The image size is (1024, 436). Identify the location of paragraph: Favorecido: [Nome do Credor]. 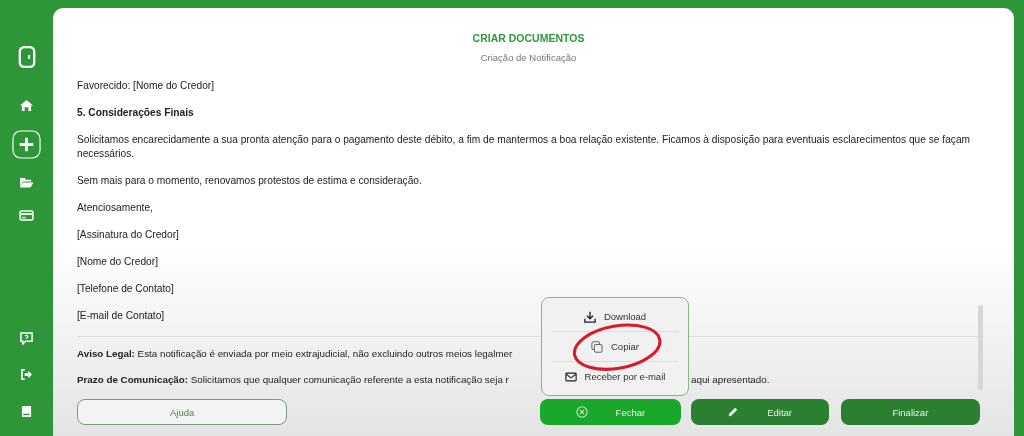
(146, 86).